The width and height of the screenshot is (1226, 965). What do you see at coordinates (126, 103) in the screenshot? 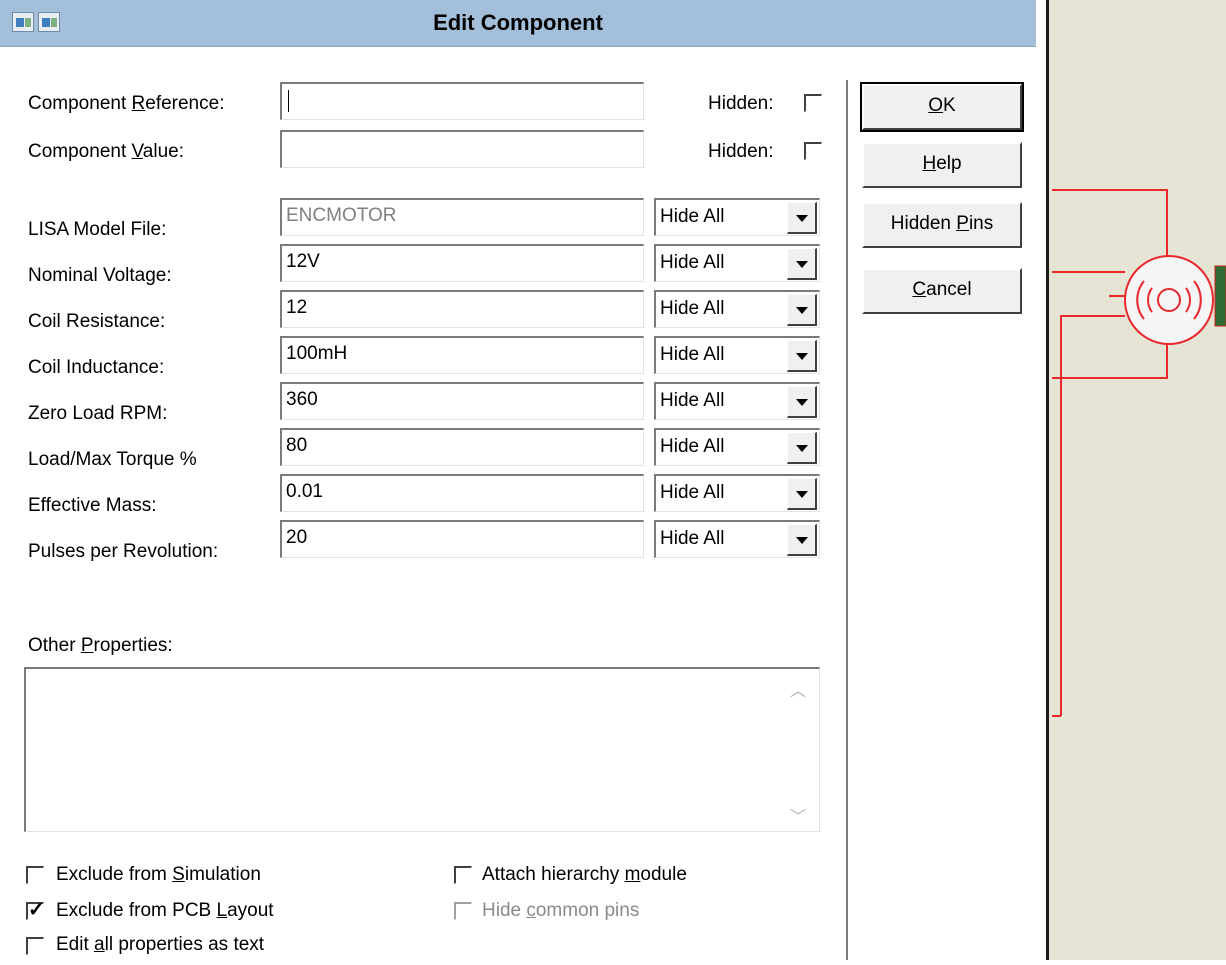
I see `component-reference-label: Component Reference:` at bounding box center [126, 103].